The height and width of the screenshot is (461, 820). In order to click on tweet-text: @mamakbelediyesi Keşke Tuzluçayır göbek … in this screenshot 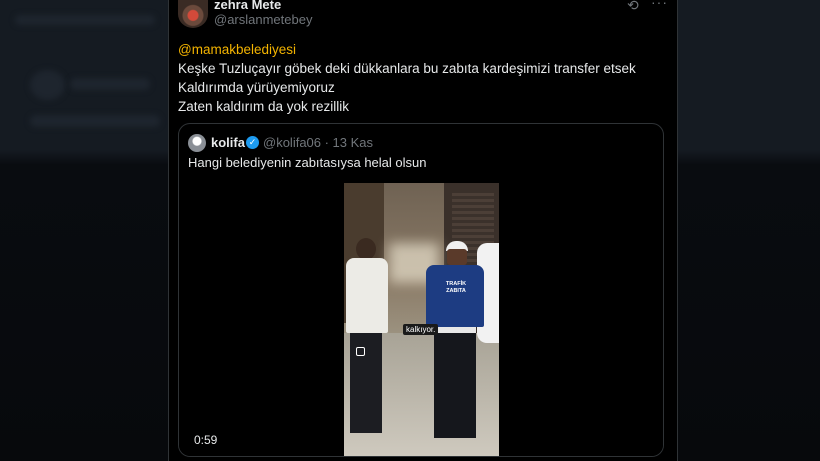, I will do `click(418, 78)`.